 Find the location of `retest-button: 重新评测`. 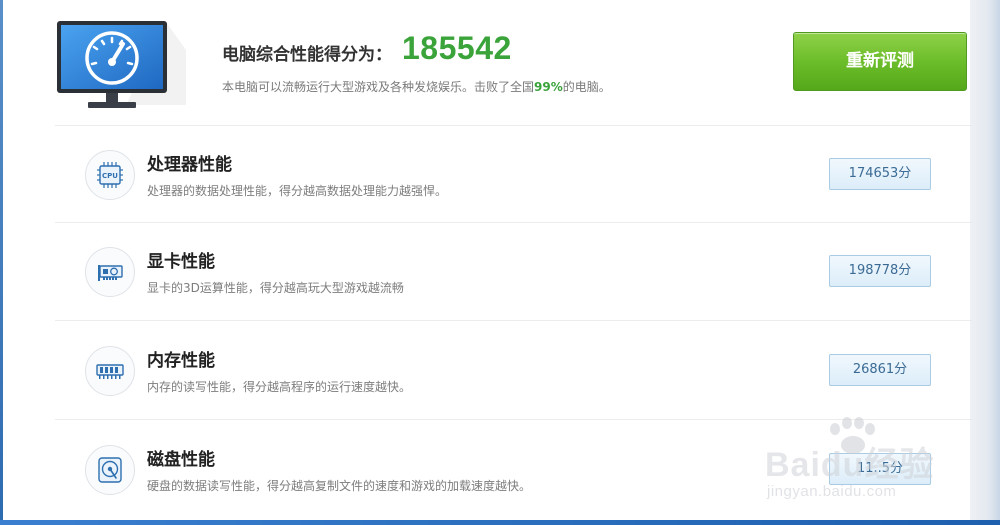

retest-button: 重新评测 is located at coordinates (880, 61).